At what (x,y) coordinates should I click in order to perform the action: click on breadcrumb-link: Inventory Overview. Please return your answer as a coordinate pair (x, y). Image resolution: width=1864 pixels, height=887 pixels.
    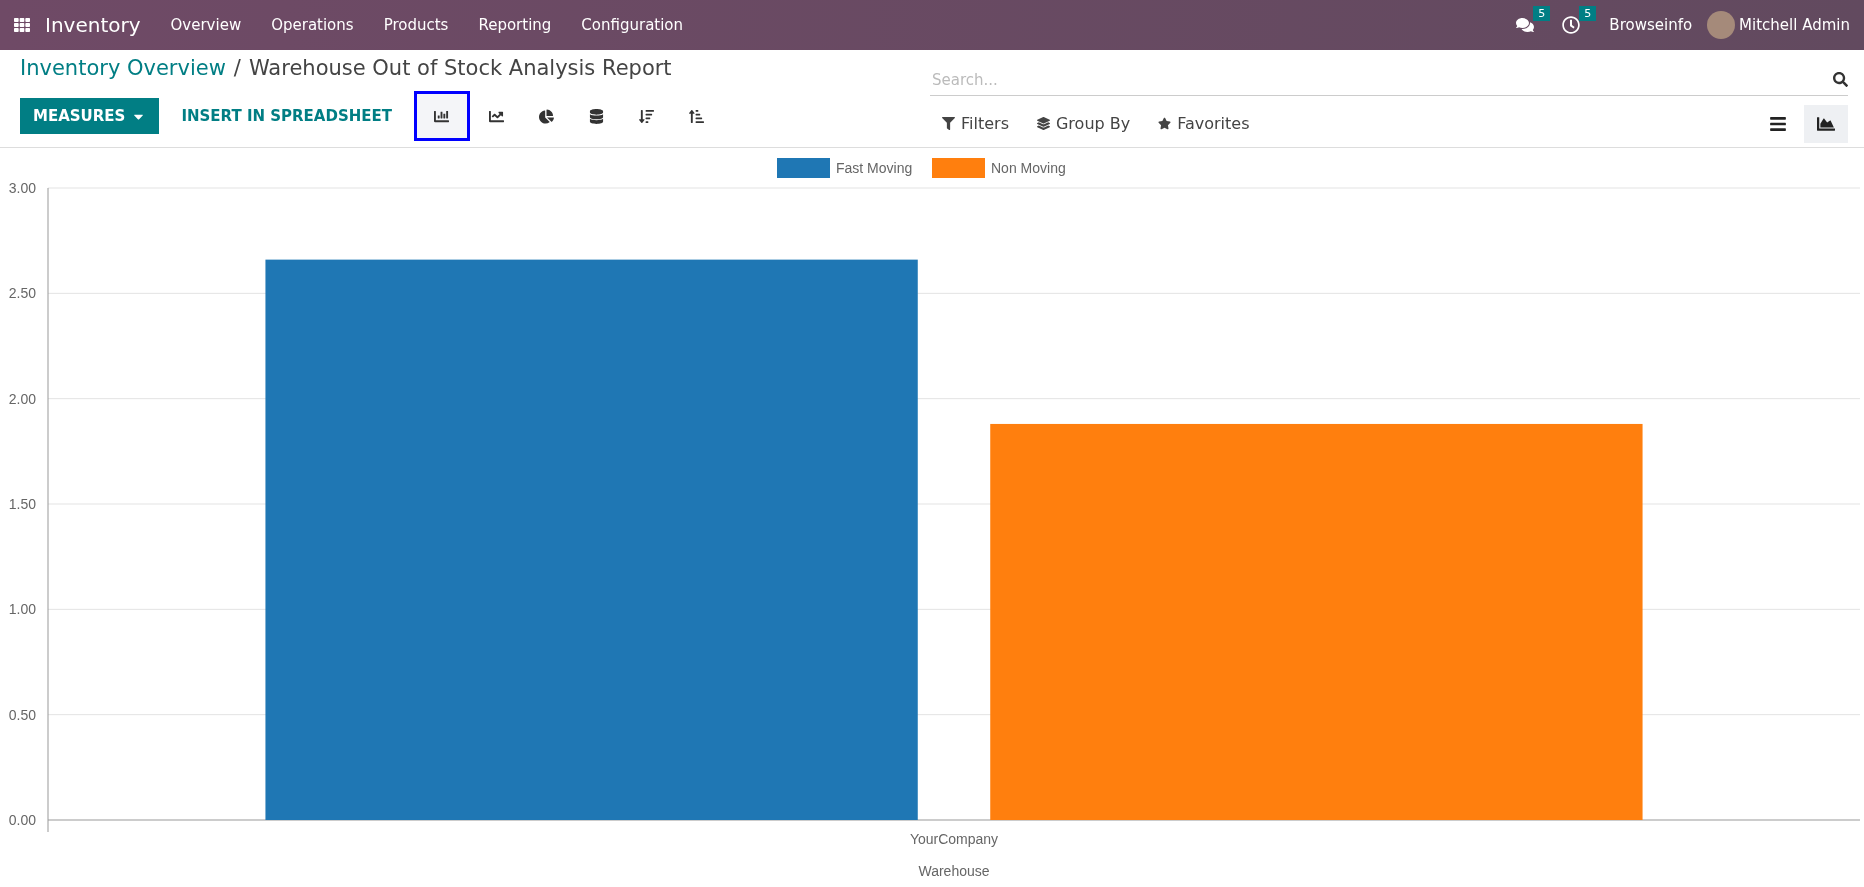
    Looking at the image, I should click on (123, 67).